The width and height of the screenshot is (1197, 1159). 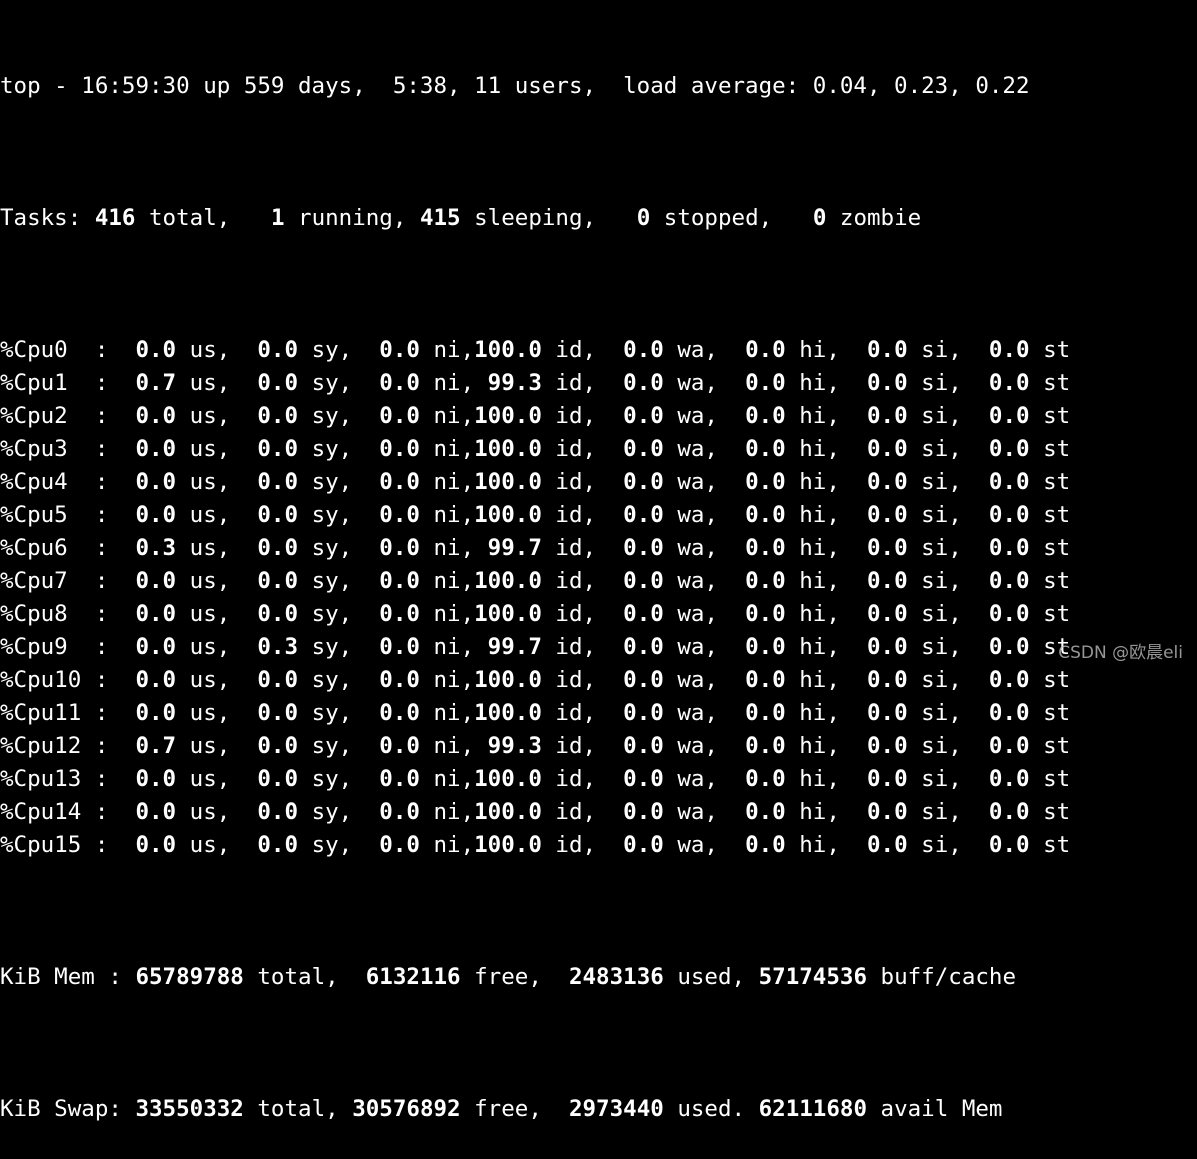 I want to click on swap-avail-label: avail Mem, so click(x=935, y=1109).